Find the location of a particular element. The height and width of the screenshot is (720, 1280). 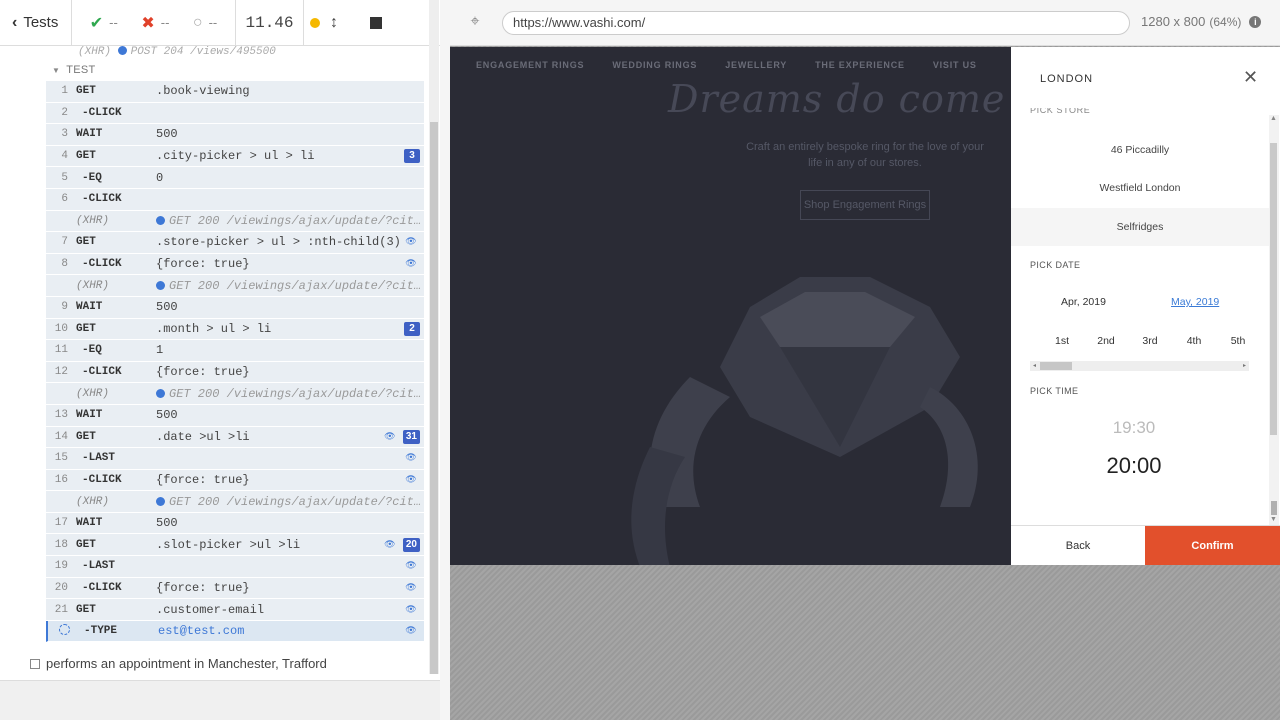

check-icon: ✔ is located at coordinates (96, 23).